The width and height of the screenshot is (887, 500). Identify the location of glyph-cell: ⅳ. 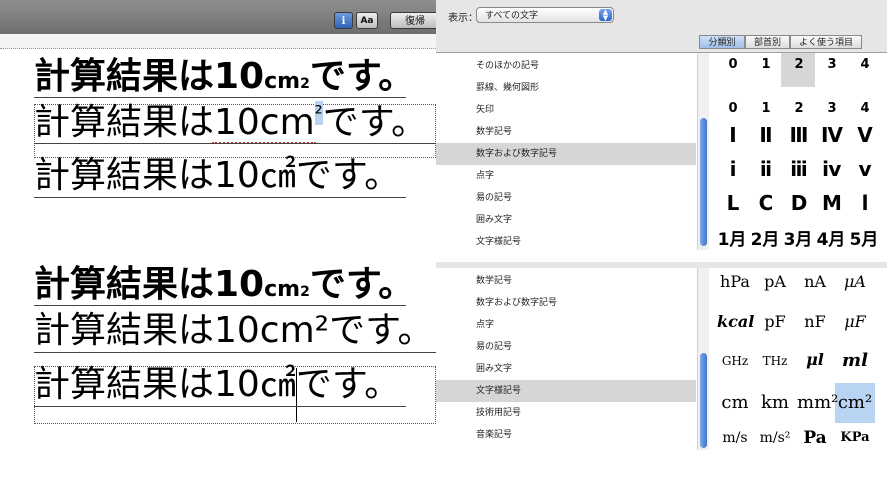
(832, 169).